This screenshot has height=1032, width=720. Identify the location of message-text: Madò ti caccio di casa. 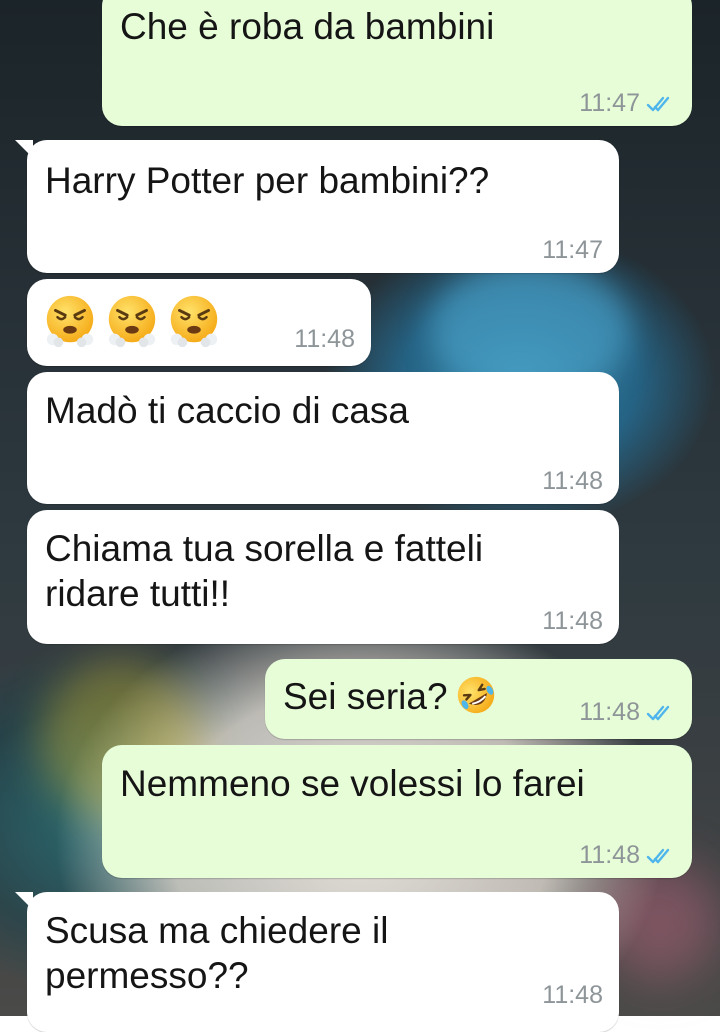
(227, 410).